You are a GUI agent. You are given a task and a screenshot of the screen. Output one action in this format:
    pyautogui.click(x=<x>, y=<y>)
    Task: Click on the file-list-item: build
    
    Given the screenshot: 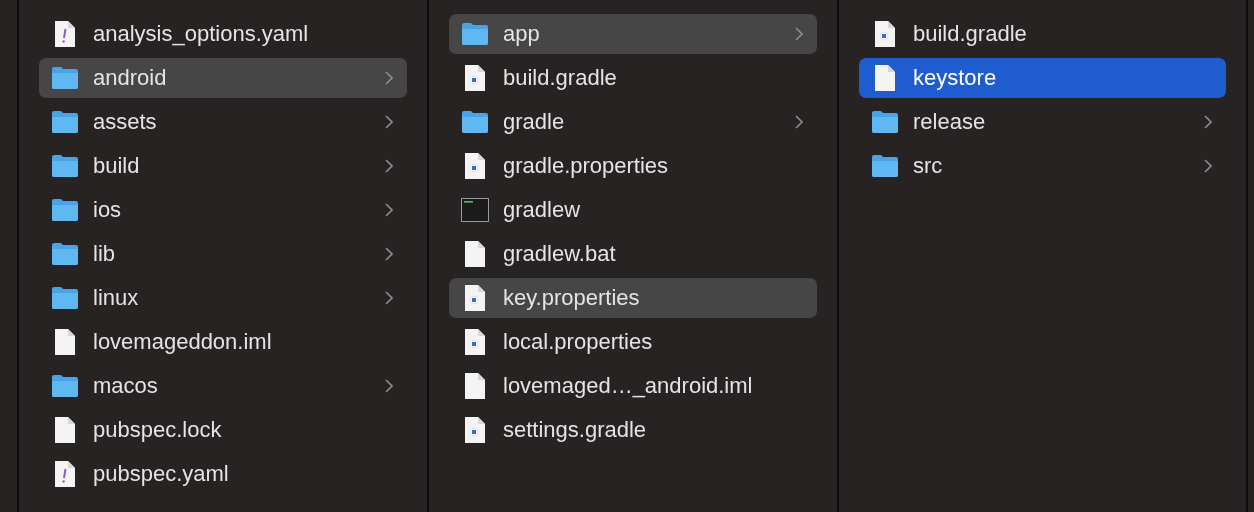 What is the action you would take?
    pyautogui.click(x=223, y=166)
    